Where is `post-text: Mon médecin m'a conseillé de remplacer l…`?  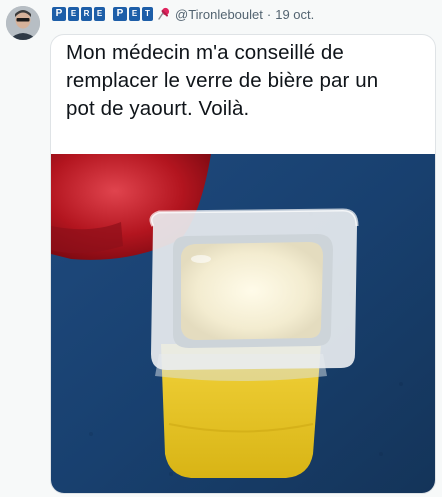
post-text: Mon médecin m'a conseillé de remplacer l… is located at coordinates (222, 80).